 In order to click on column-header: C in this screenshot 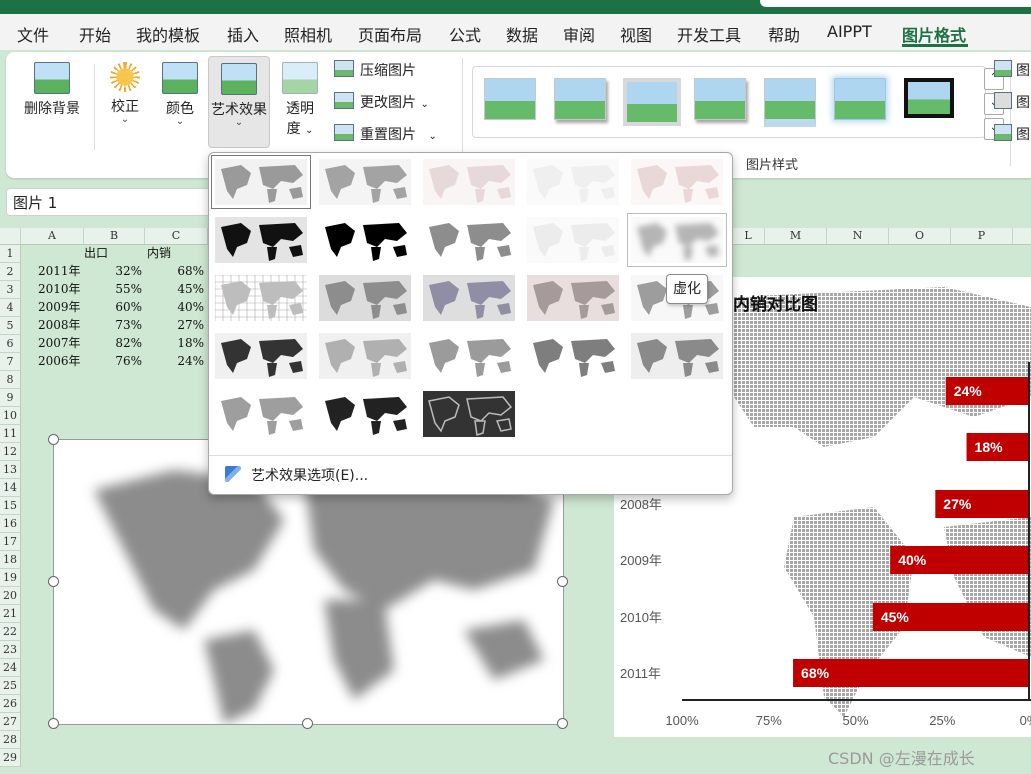, I will do `click(176, 236)`.